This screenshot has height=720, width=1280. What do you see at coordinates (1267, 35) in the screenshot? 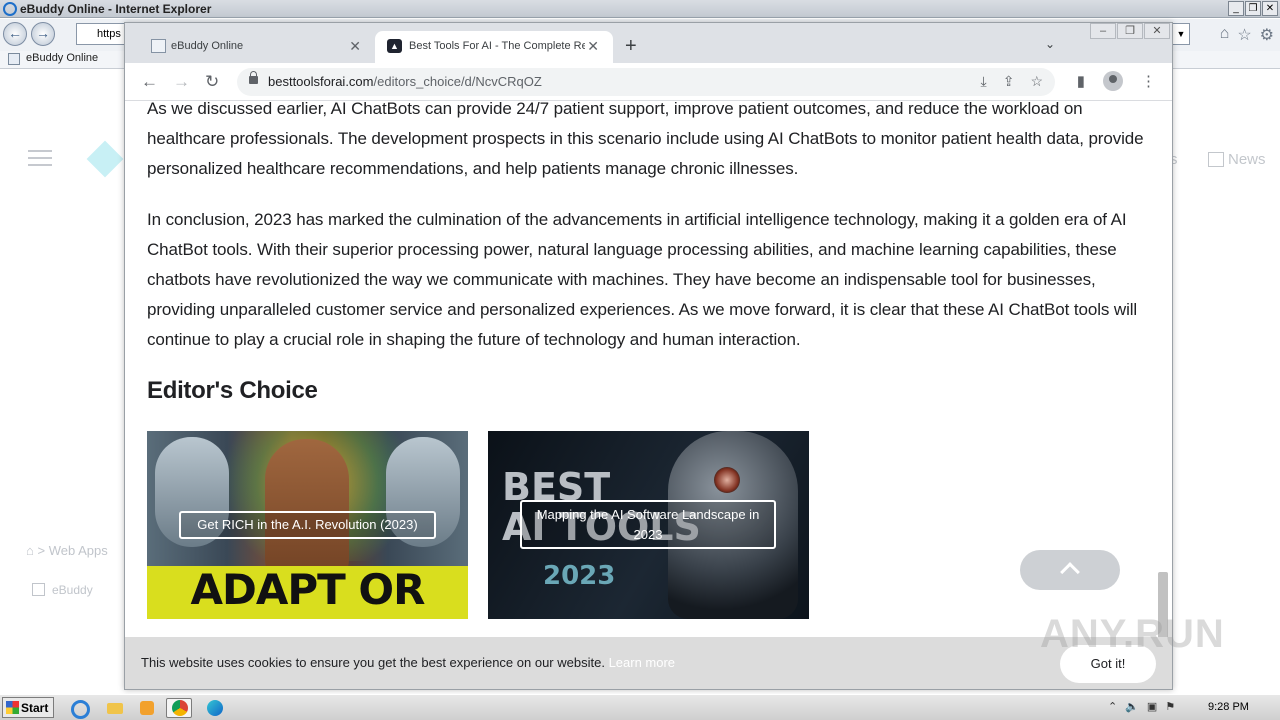
I see `gear-icon: ⚙` at bounding box center [1267, 35].